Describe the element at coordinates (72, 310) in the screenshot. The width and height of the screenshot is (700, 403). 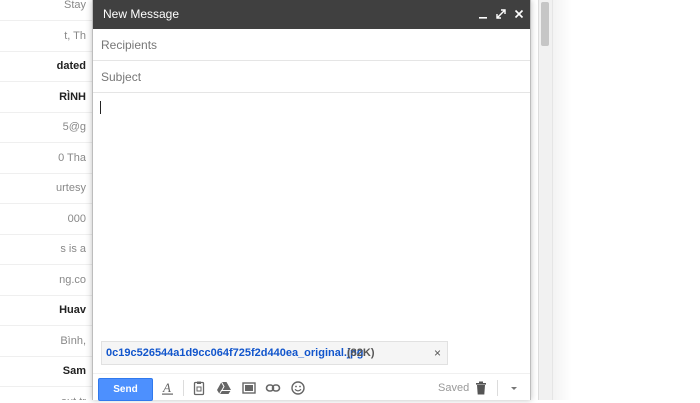
I see `background-mail-snippet: Huav` at that location.